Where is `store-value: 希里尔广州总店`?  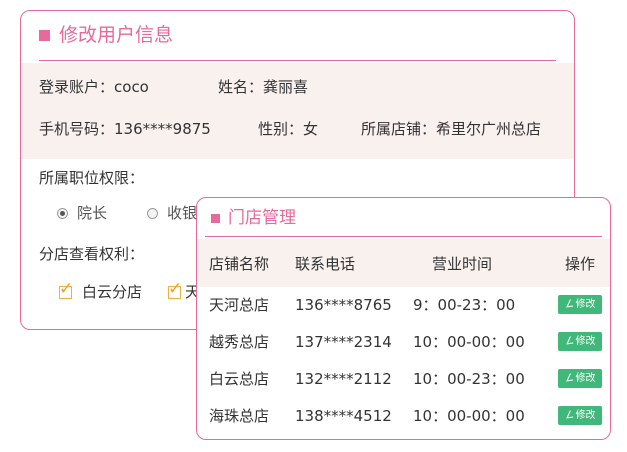
store-value: 希里尔广州总店 is located at coordinates (489, 129).